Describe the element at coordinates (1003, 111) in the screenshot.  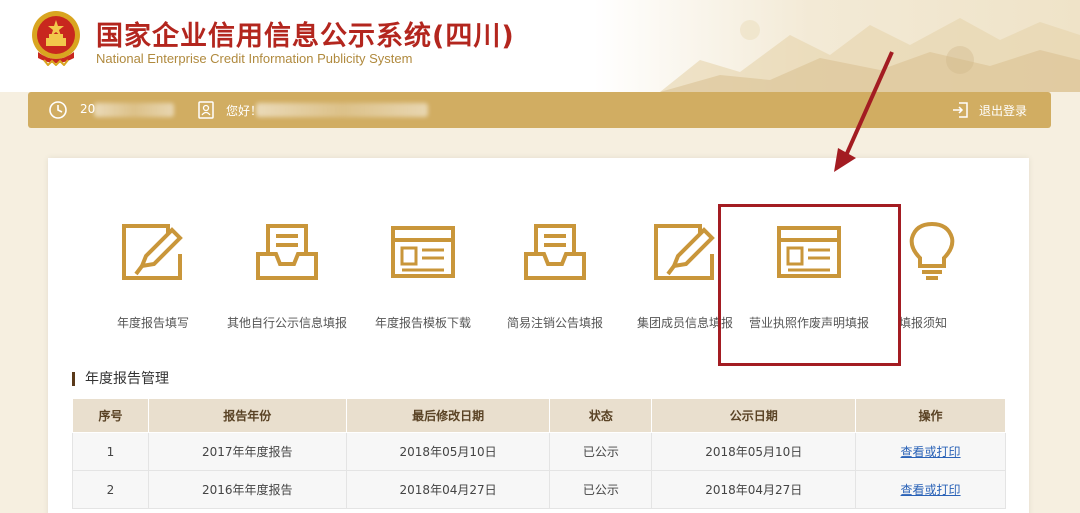
I see `logout-label: 退出登录` at that location.